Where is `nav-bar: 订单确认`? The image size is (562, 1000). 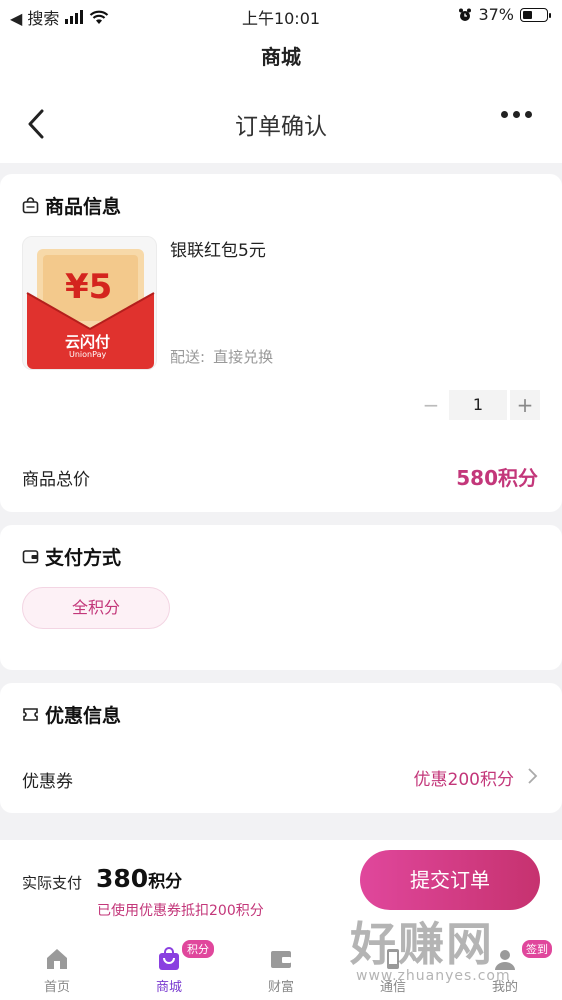 nav-bar: 订单确认 is located at coordinates (281, 124).